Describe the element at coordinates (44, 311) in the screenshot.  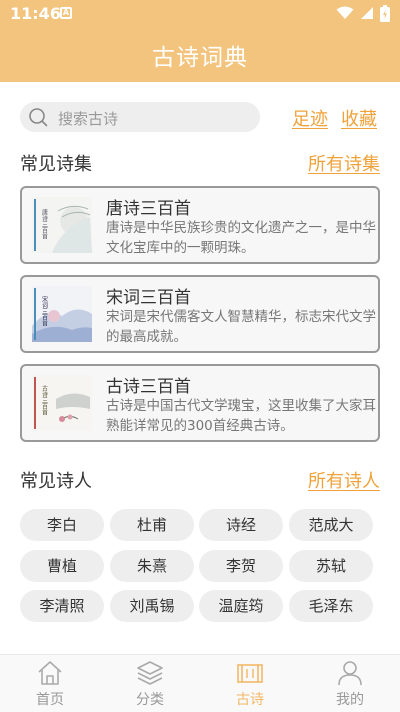
I see `cover-text: 宋词三百首` at that location.